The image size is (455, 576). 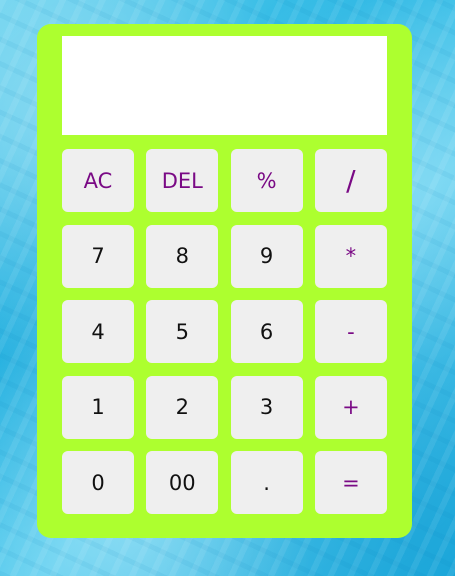 What do you see at coordinates (350, 256) in the screenshot?
I see `multiply-button: *` at bounding box center [350, 256].